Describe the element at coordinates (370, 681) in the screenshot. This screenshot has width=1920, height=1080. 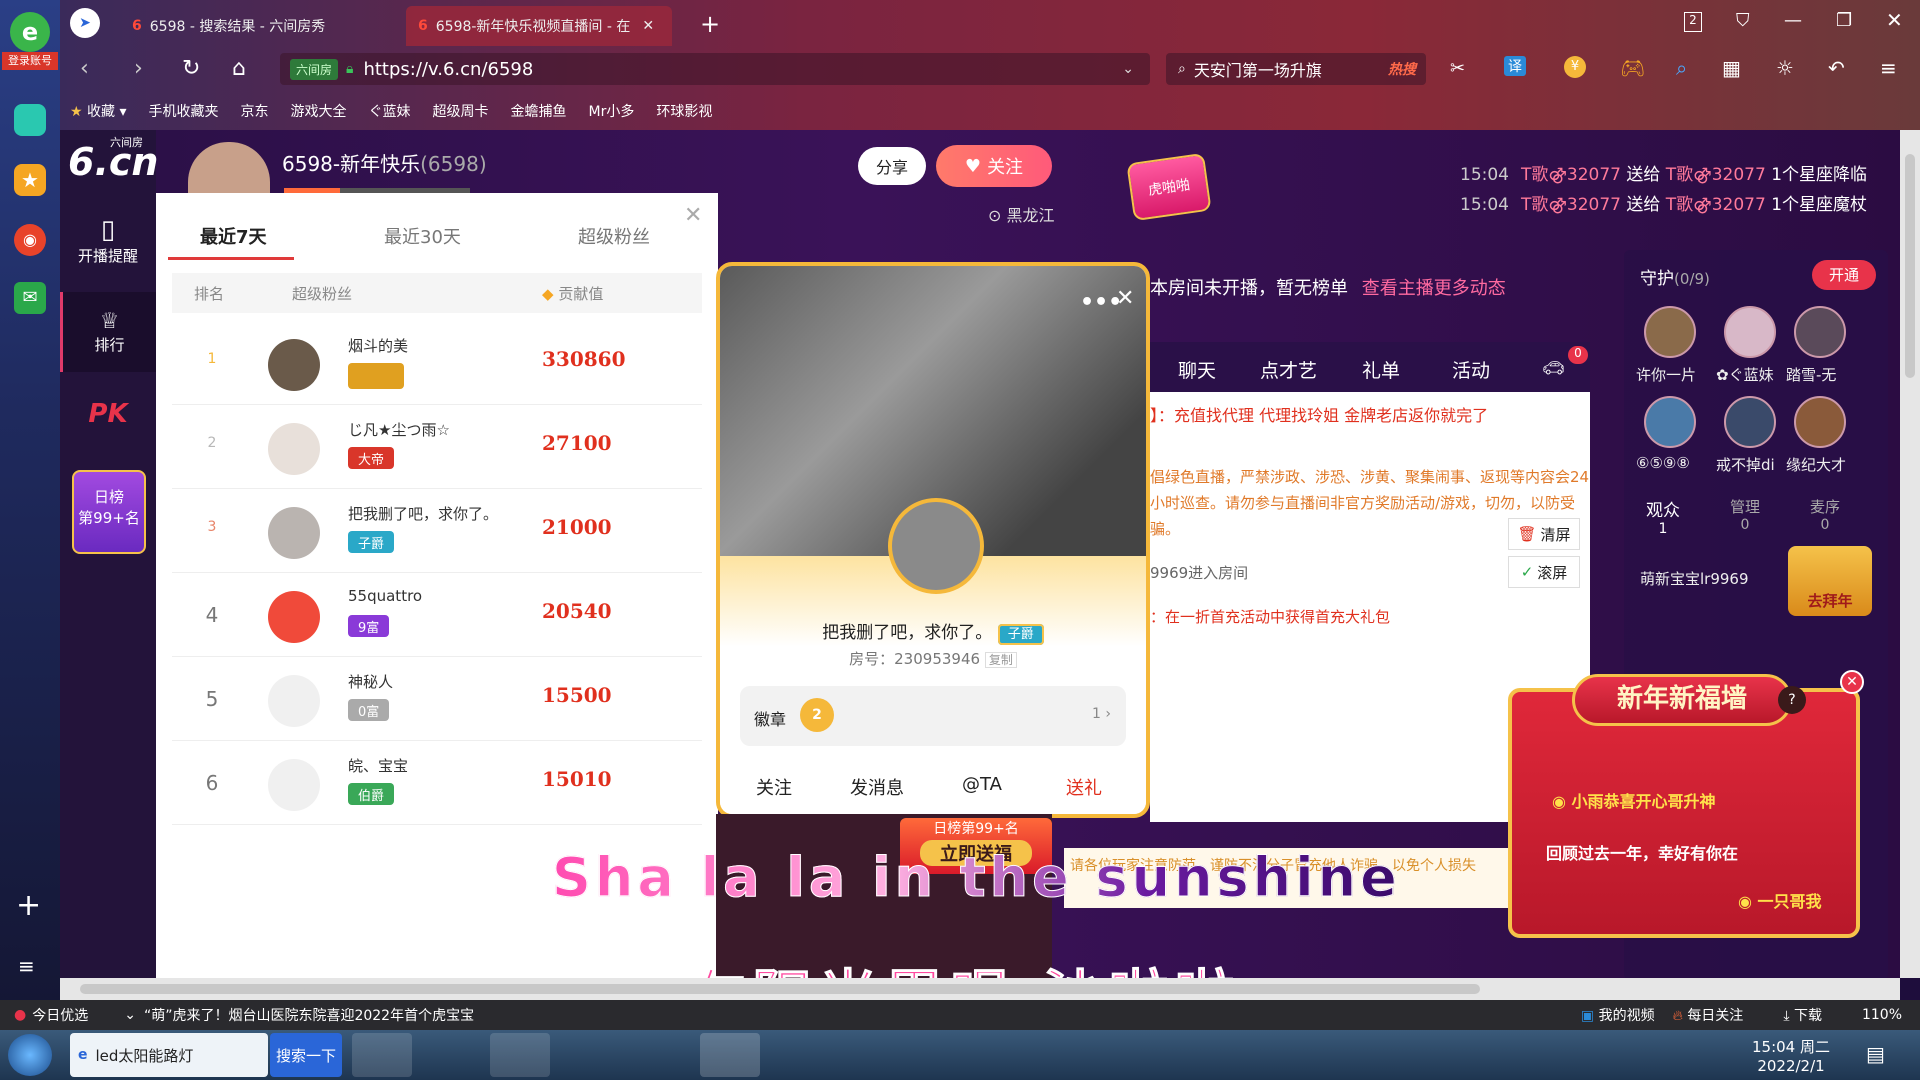
I see `user-name: 神秘人` at that location.